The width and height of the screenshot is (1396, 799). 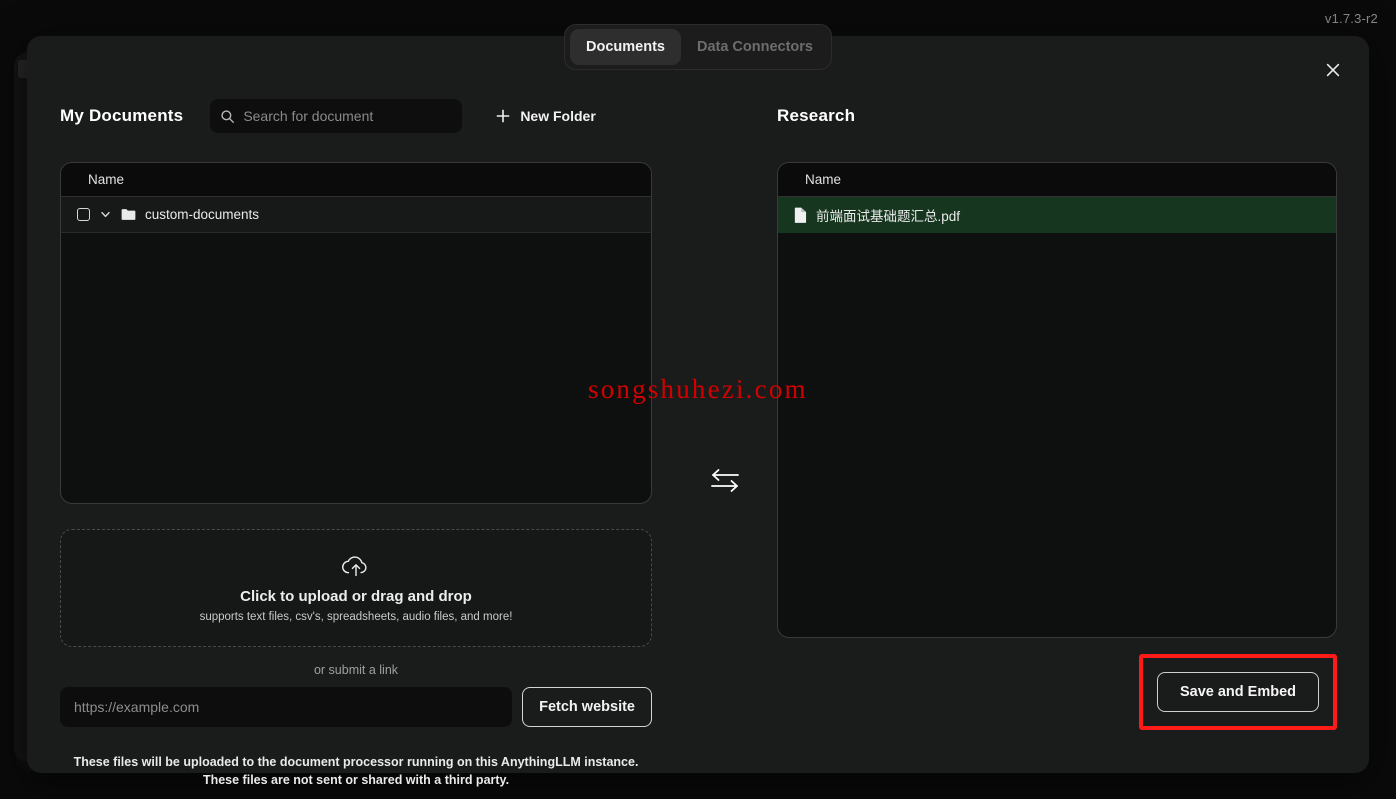 What do you see at coordinates (587, 707) in the screenshot?
I see `fetch-website-button: Fetch website` at bounding box center [587, 707].